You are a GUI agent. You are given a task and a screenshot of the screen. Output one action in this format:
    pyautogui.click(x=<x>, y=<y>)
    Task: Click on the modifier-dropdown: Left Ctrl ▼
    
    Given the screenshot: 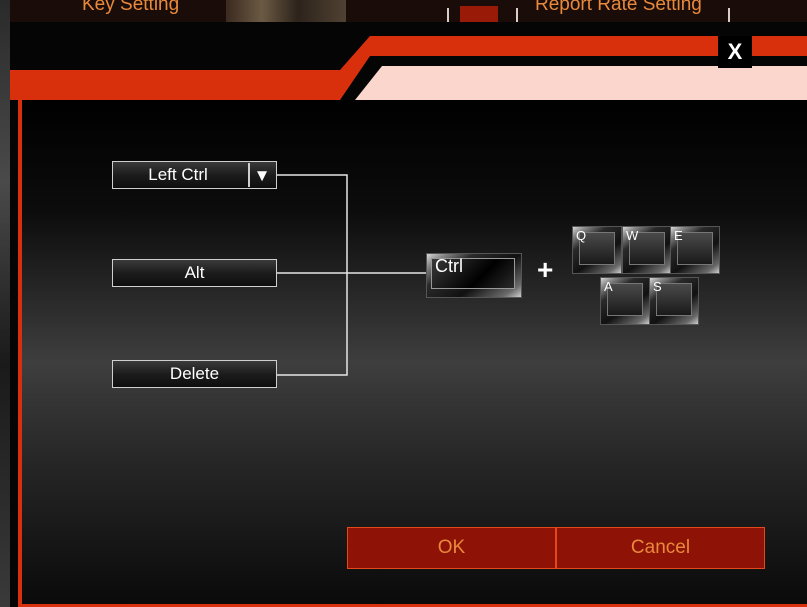 What is the action you would take?
    pyautogui.click(x=194, y=175)
    